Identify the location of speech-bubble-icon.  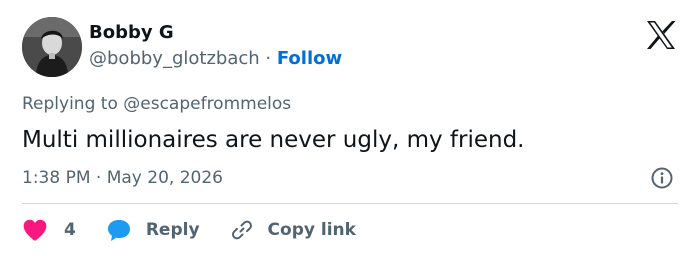
(118, 230).